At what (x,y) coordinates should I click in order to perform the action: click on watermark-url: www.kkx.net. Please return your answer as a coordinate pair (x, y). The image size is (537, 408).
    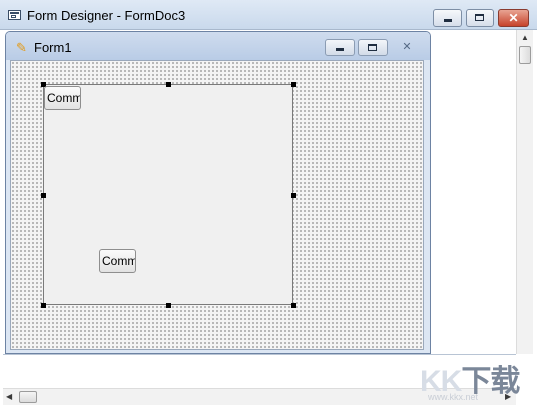
    Looking at the image, I should click on (453, 397).